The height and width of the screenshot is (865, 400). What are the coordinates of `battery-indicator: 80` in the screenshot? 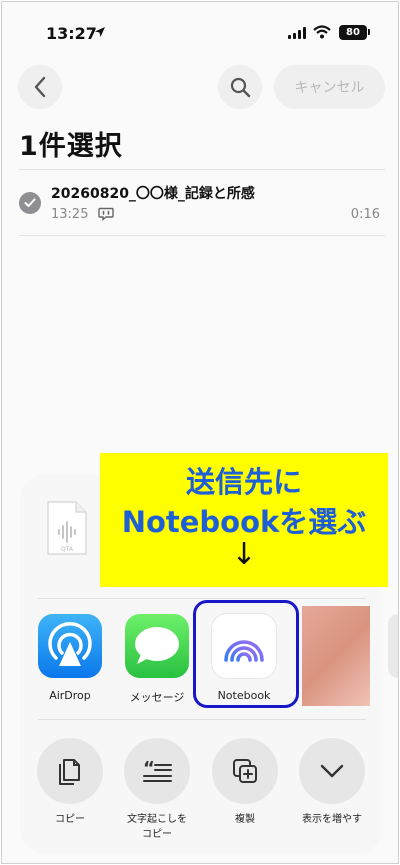 It's located at (353, 32).